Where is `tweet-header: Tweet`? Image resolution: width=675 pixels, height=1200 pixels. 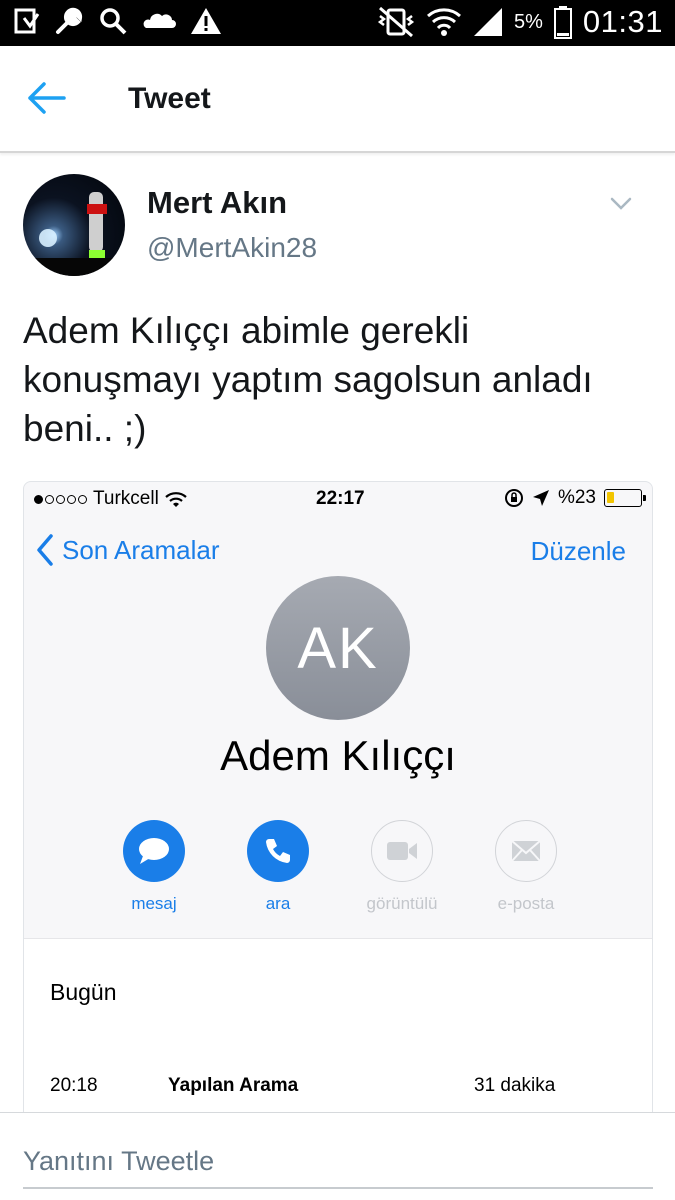 tweet-header: Tweet is located at coordinates (337, 99).